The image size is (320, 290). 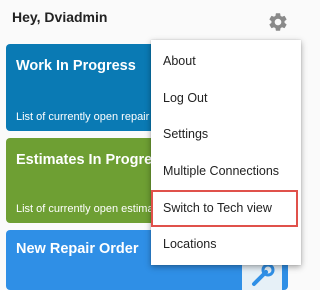 What do you see at coordinates (85, 209) in the screenshot?
I see `card-description: List of currently open estima` at bounding box center [85, 209].